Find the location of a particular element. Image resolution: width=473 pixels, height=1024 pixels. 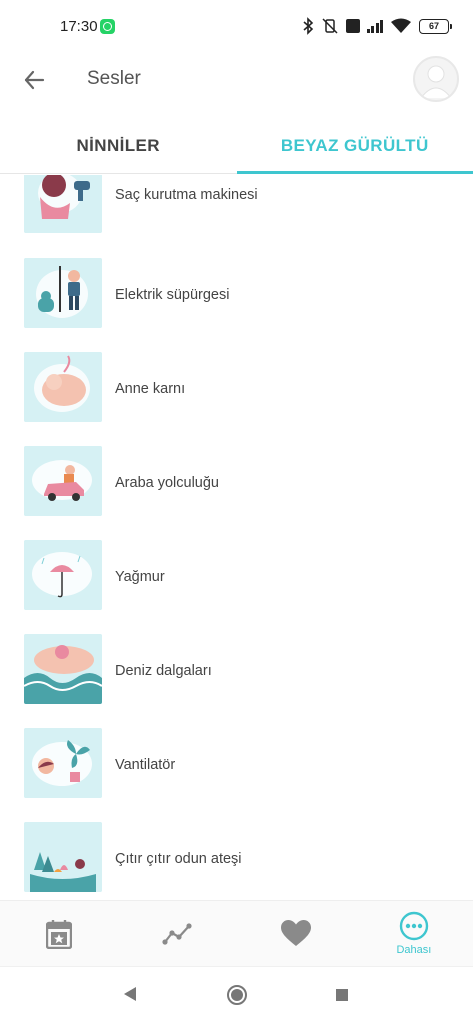

sound-label: Araba yolculuğu is located at coordinates (167, 483).